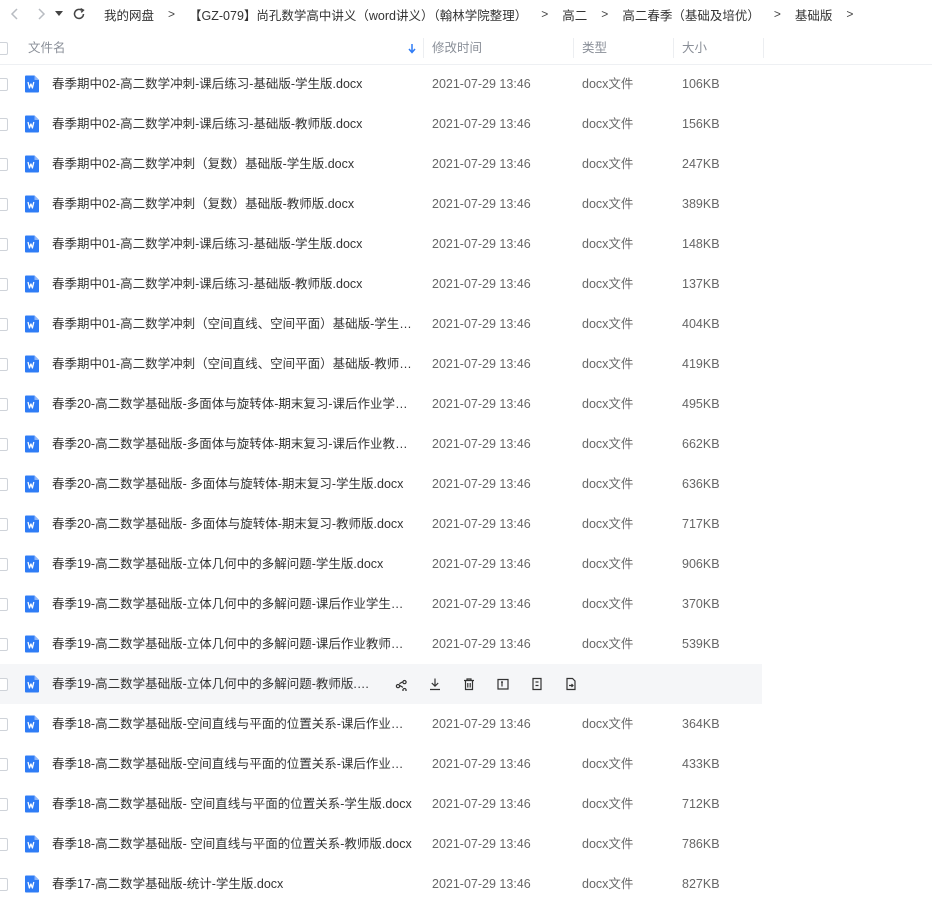 The width and height of the screenshot is (932, 904). I want to click on file-name: 春季20-高二数学基础版-多面体与旋转体-期末复习-课后作业教师版.docx, so click(233, 444).